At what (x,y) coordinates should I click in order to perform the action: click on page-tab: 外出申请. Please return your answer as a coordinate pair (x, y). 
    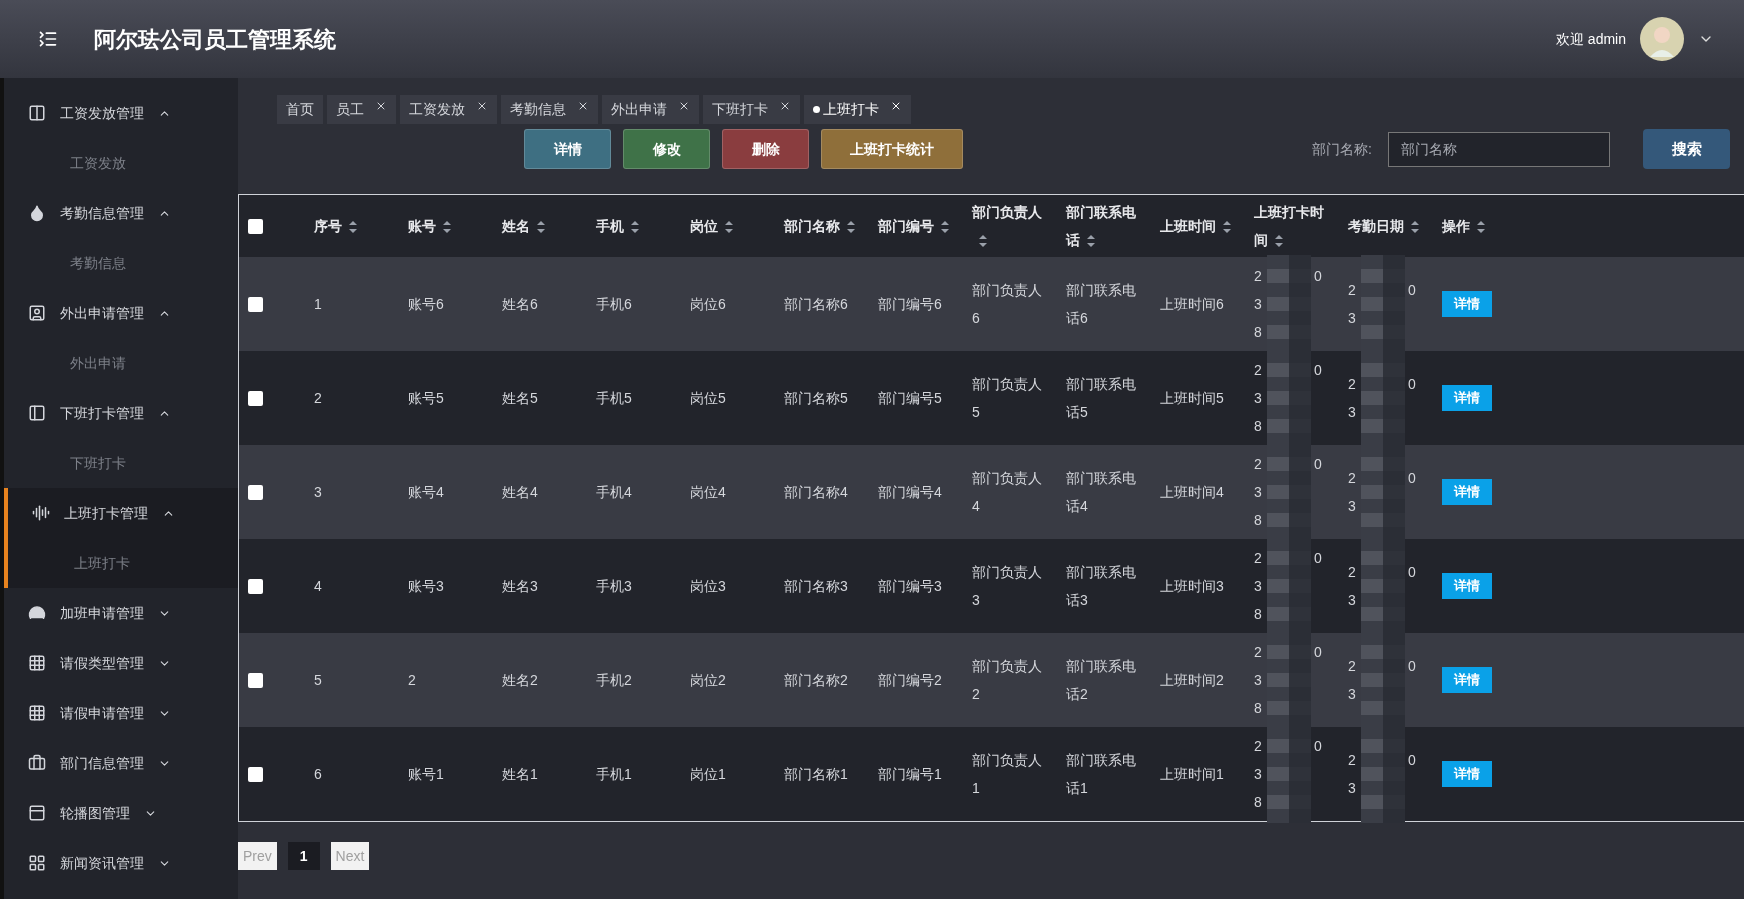
    Looking at the image, I should click on (650, 109).